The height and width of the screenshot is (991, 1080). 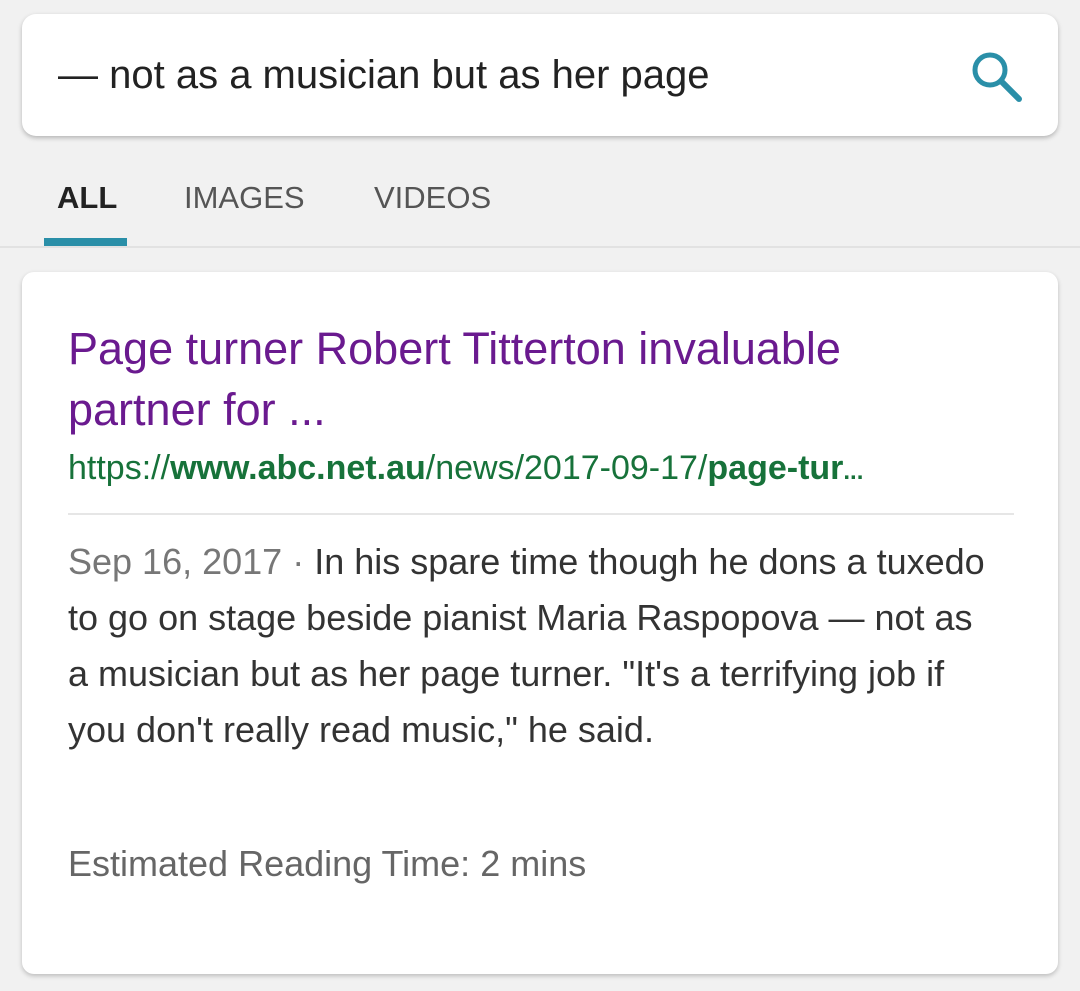 What do you see at coordinates (85, 242) in the screenshot?
I see `active-tab-indicator` at bounding box center [85, 242].